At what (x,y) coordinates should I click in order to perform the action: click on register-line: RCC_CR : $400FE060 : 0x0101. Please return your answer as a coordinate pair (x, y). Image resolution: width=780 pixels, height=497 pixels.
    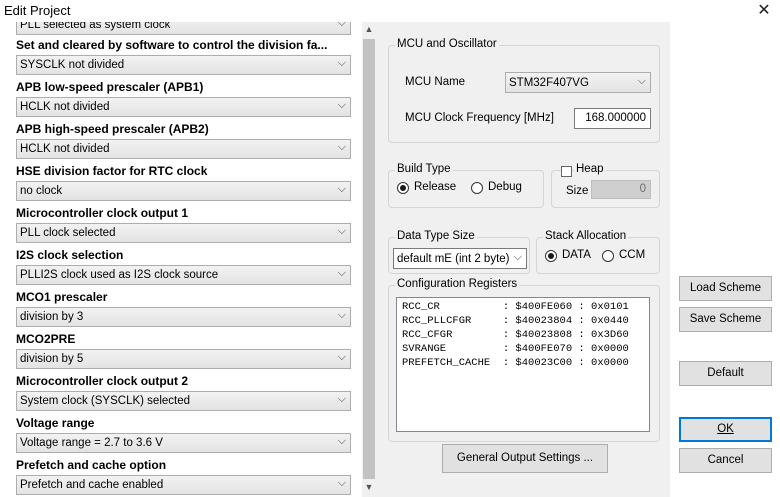
    Looking at the image, I should click on (515, 307).